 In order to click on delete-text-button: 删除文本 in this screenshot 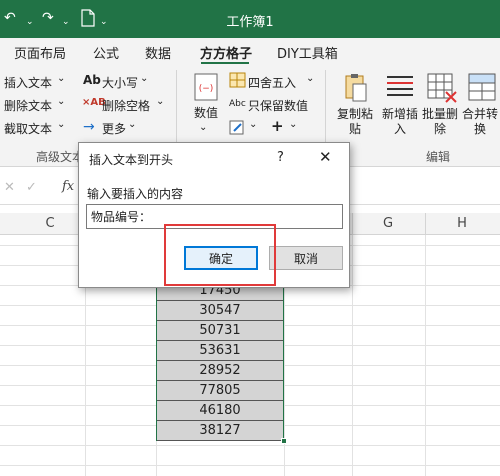, I will do `click(28, 105)`.